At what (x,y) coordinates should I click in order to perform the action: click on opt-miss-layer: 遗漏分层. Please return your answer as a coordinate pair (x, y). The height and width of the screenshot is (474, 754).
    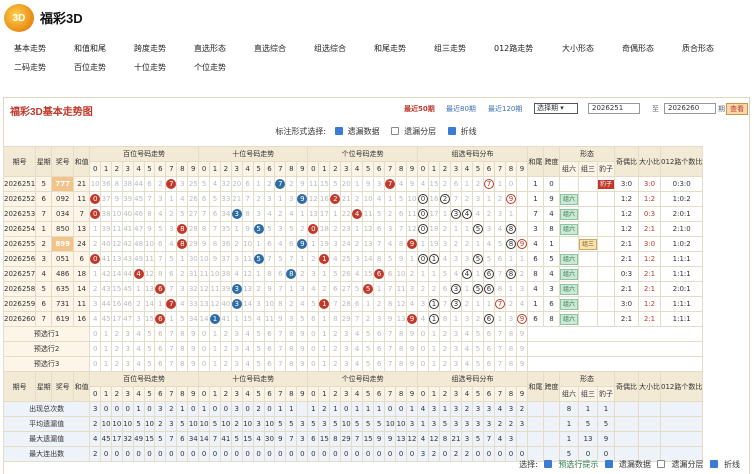
    Looking at the image, I should click on (415, 131).